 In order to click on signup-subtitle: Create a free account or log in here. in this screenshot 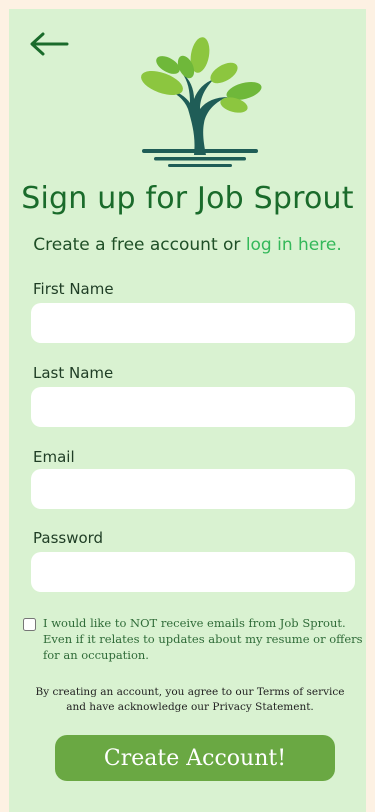, I will do `click(187, 245)`.